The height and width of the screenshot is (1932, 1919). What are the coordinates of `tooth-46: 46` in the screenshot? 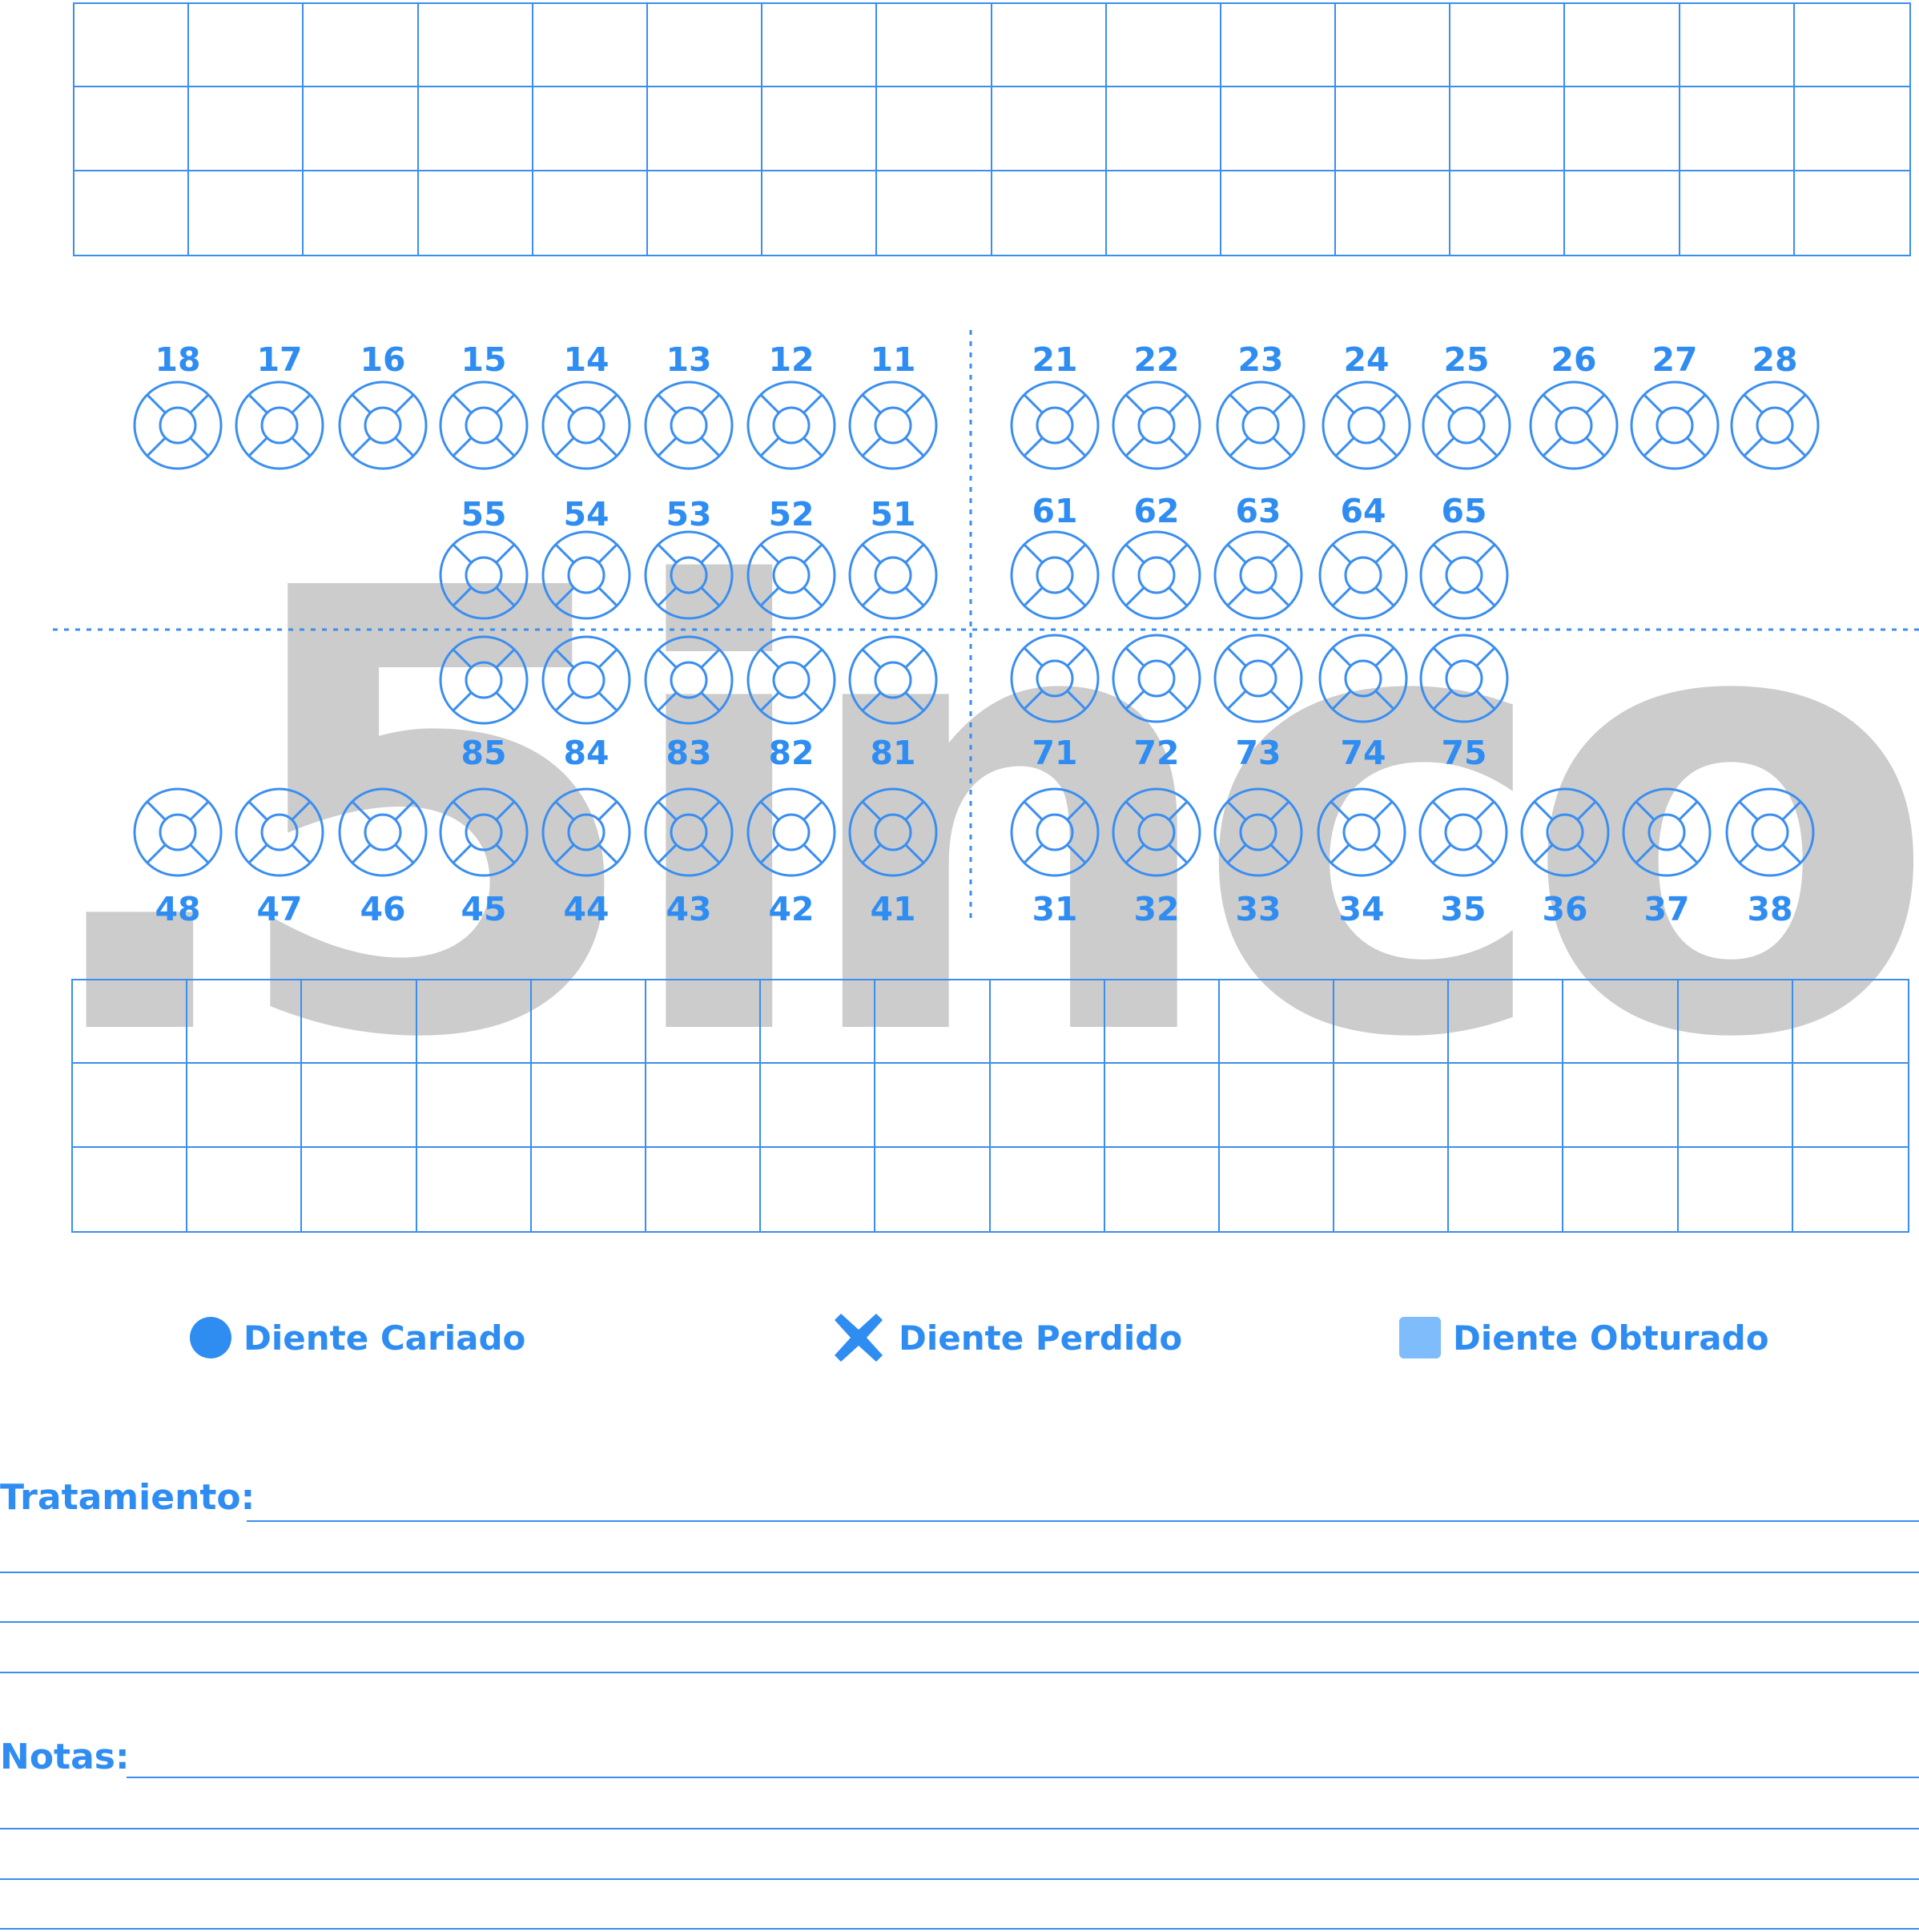 It's located at (383, 857).